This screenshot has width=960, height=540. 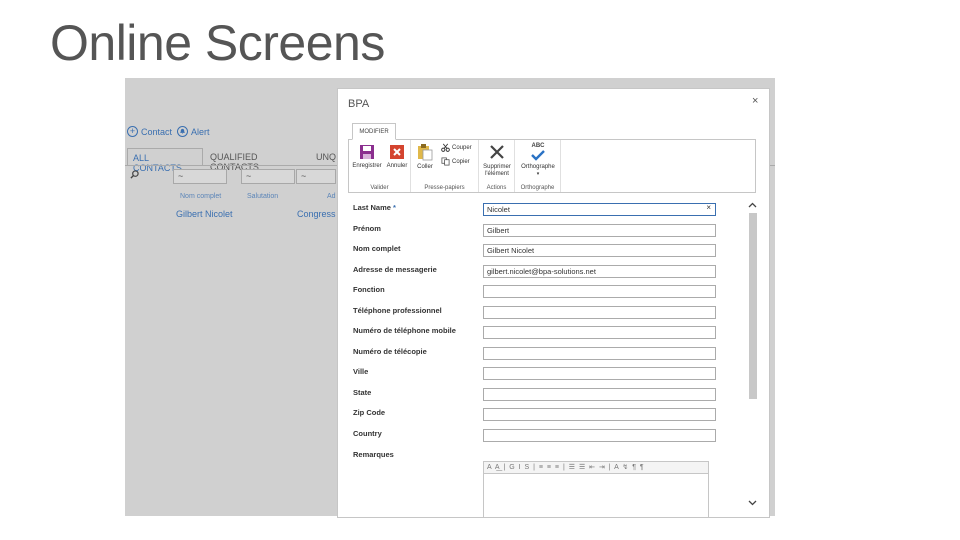 What do you see at coordinates (362, 392) in the screenshot?
I see `label-state: State` at bounding box center [362, 392].